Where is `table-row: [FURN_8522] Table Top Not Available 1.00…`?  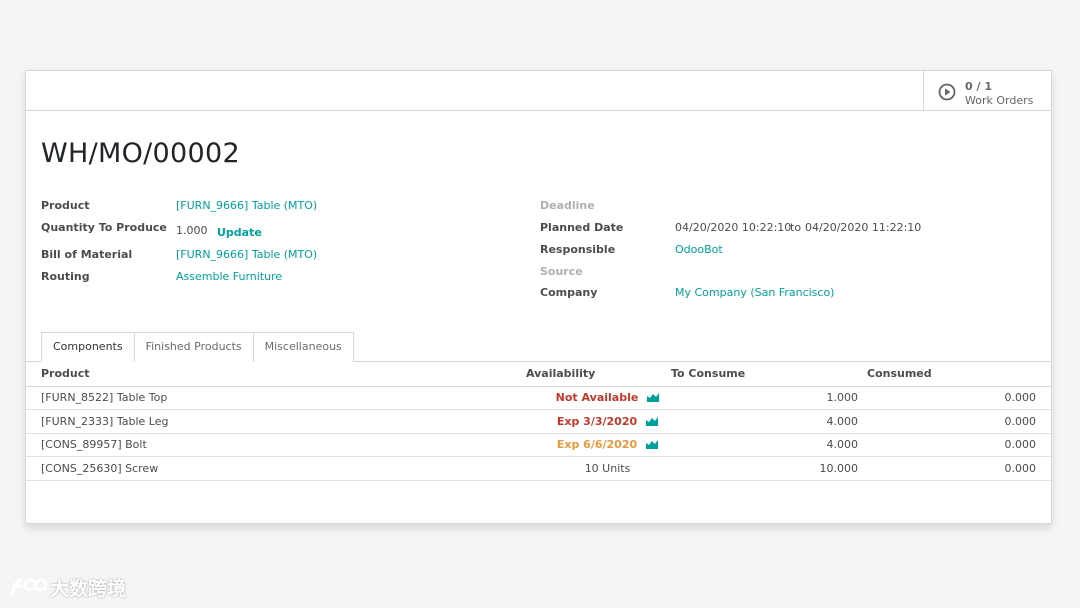
table-row: [FURN_8522] Table Top Not Available 1.00… is located at coordinates (538, 398).